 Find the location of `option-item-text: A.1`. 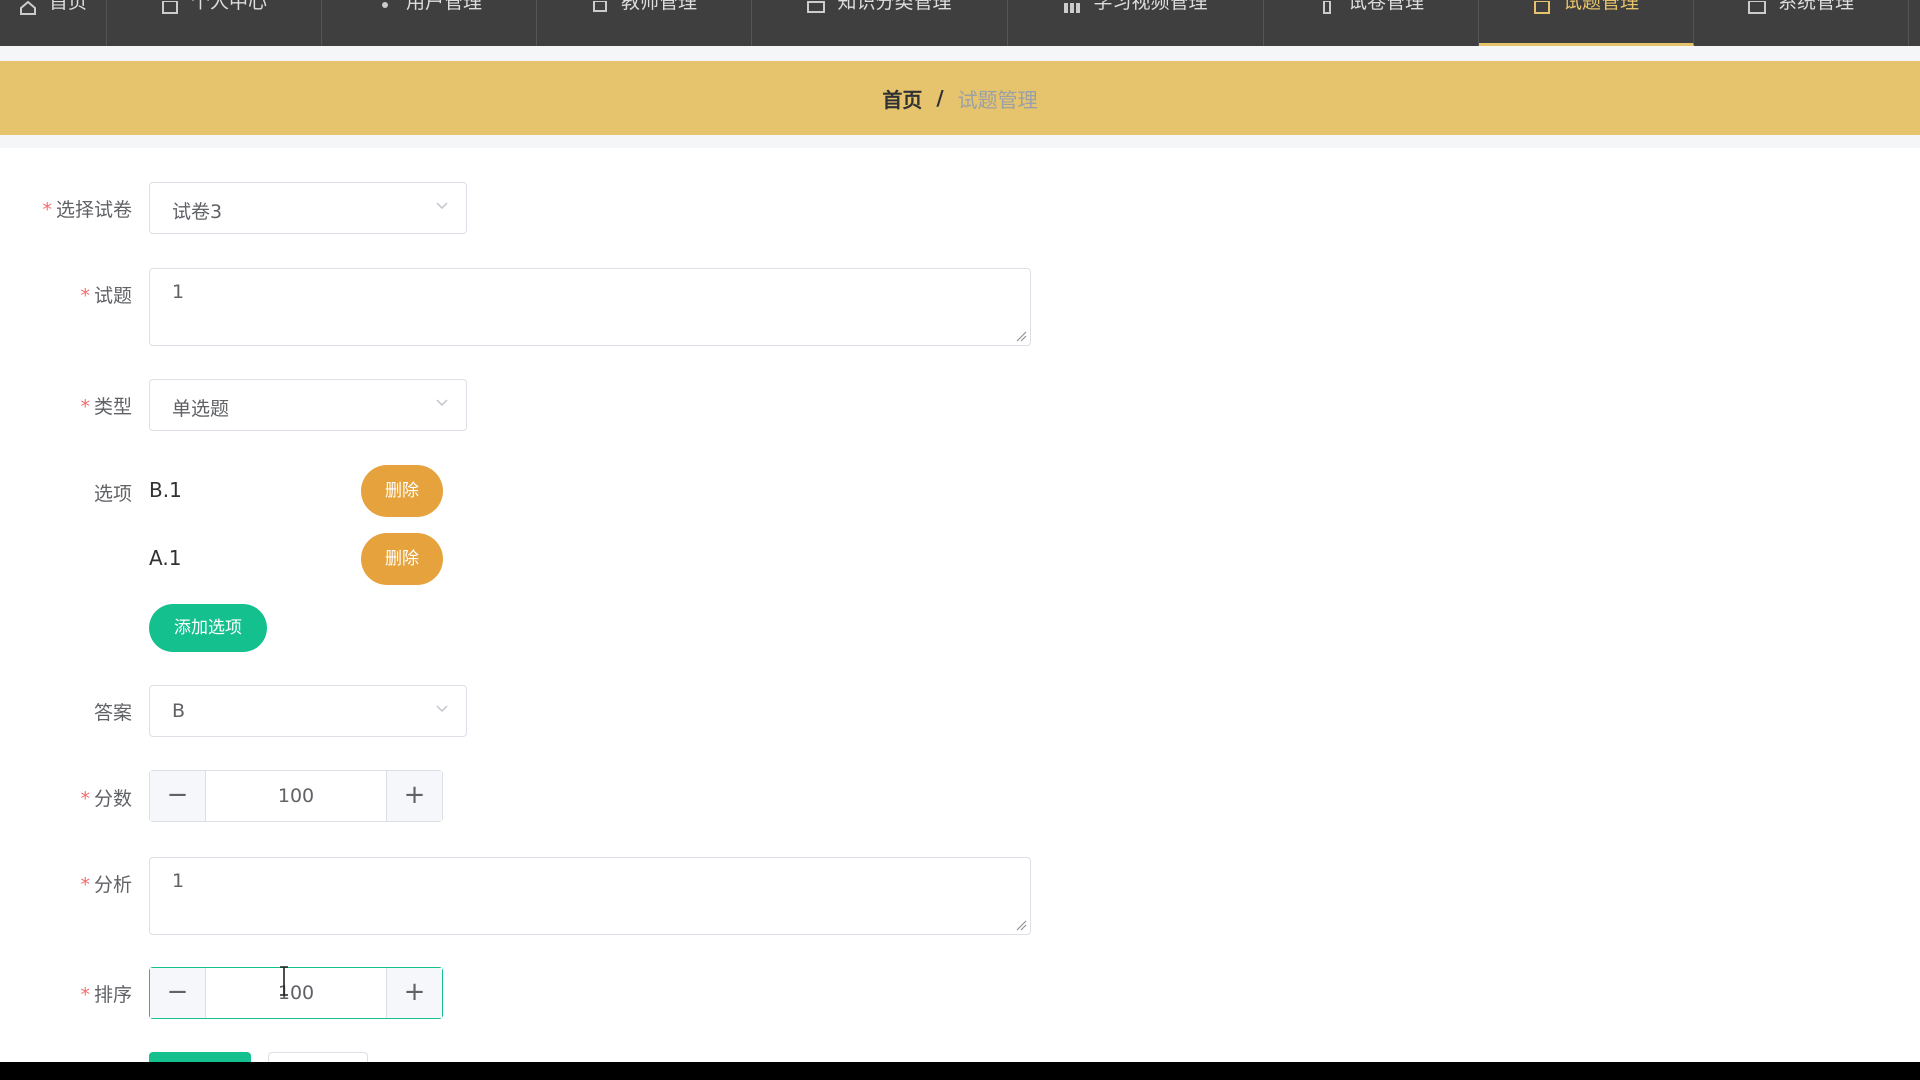

option-item-text: A.1 is located at coordinates (165, 558).